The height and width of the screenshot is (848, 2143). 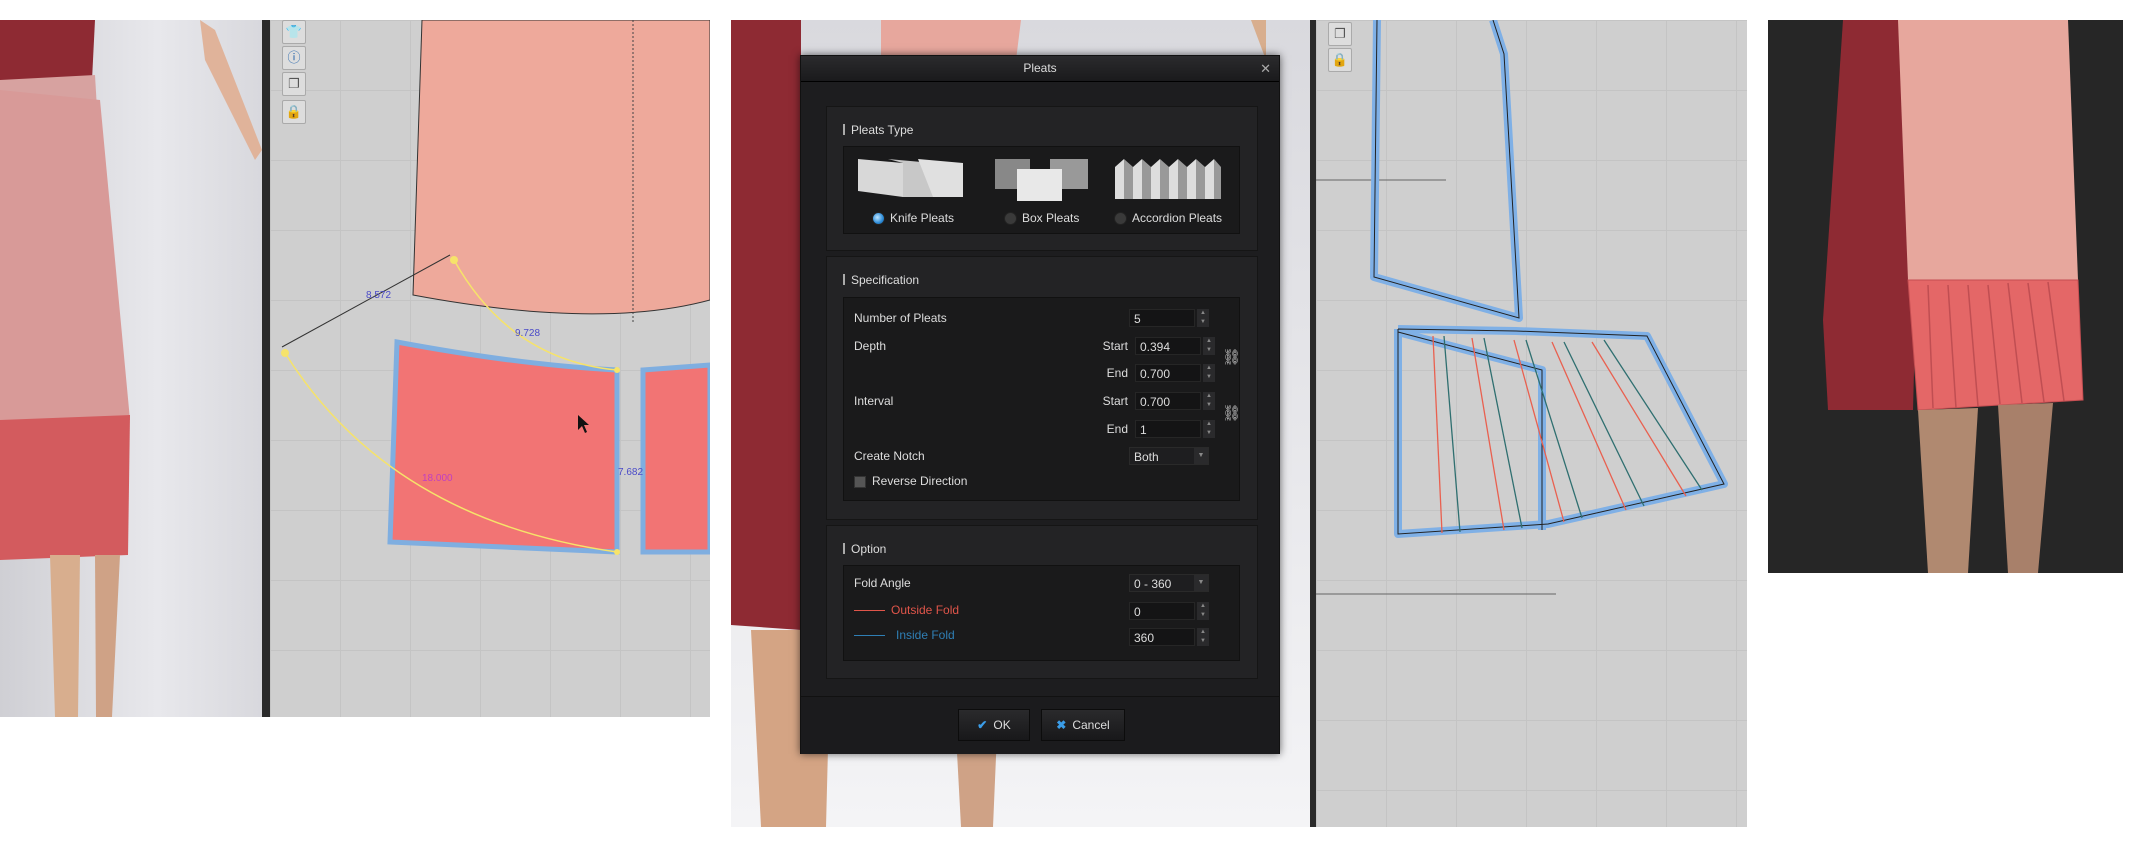 I want to click on depth-label: Depth, so click(x=870, y=346).